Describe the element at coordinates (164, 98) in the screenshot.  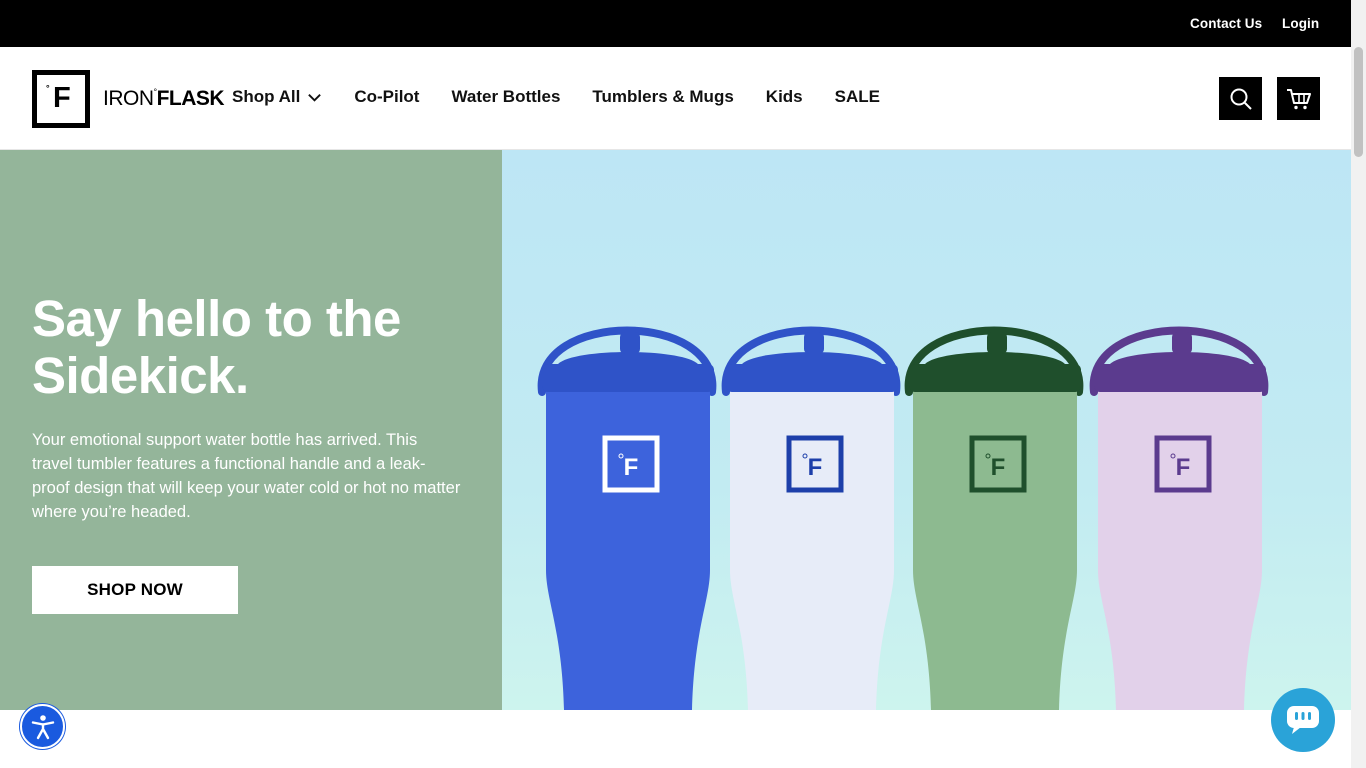
I see `logo-wordmark: IRON°FLASK` at that location.